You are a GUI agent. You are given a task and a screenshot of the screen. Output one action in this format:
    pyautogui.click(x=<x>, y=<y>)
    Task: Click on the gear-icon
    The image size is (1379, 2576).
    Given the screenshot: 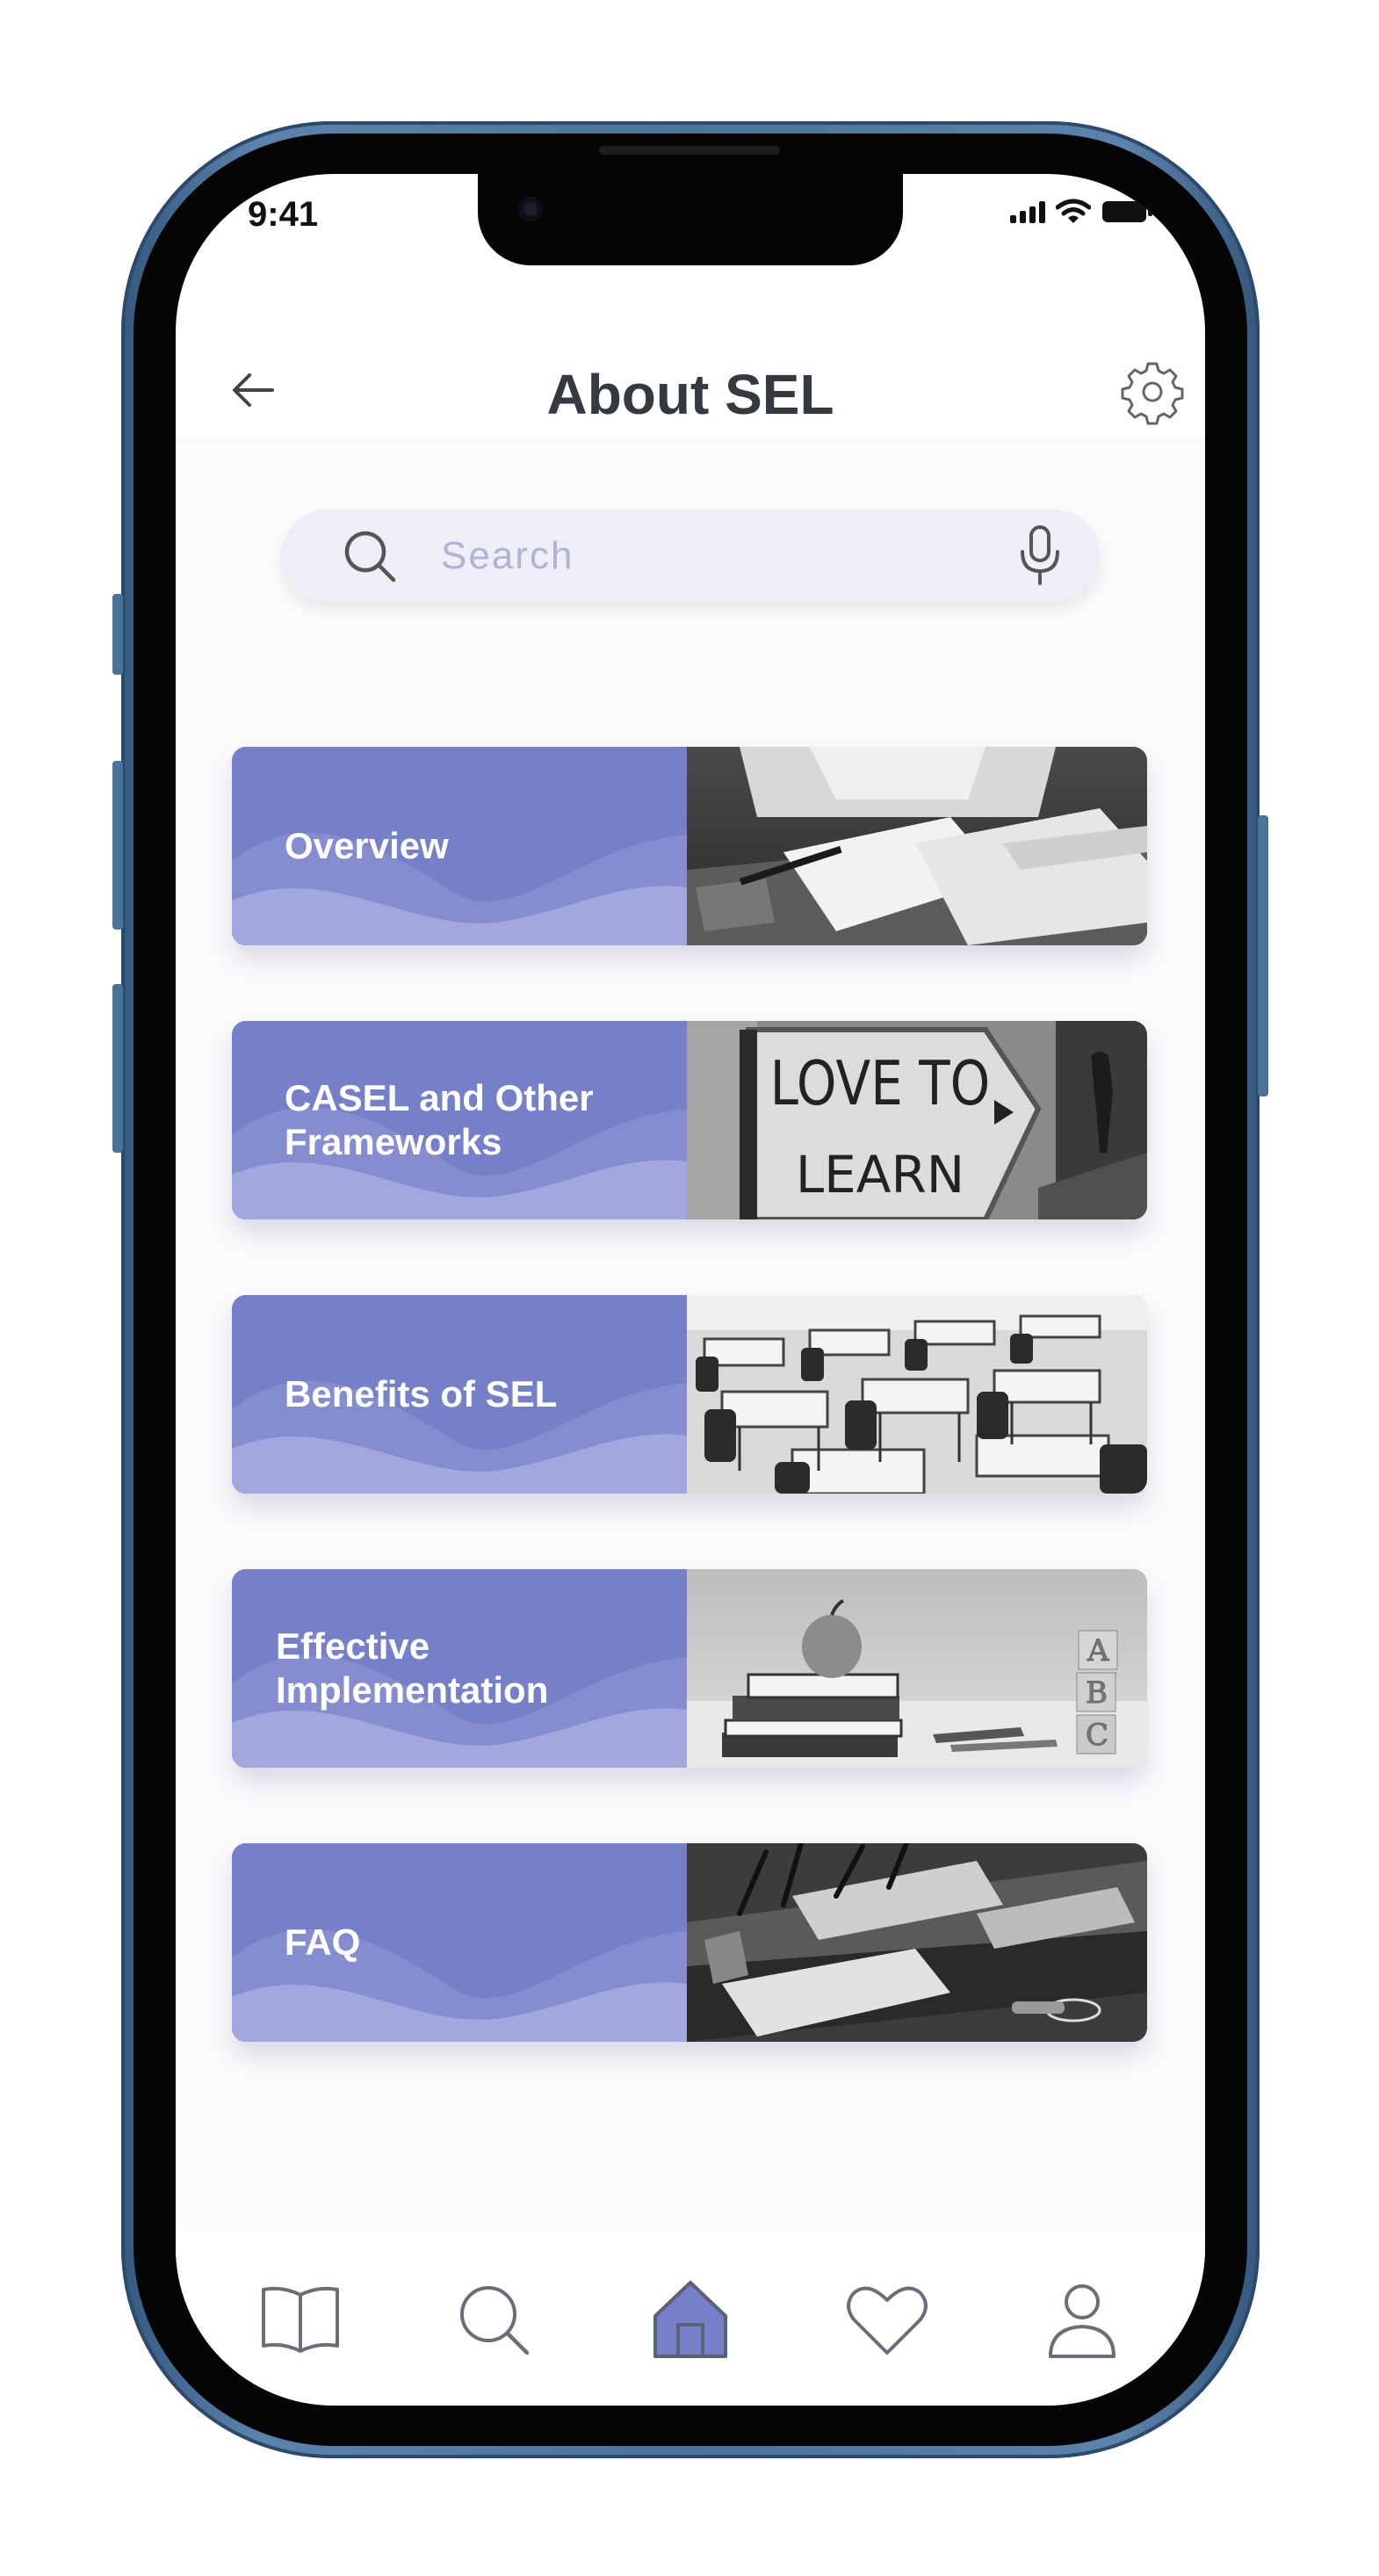 What is the action you would take?
    pyautogui.click(x=1152, y=391)
    